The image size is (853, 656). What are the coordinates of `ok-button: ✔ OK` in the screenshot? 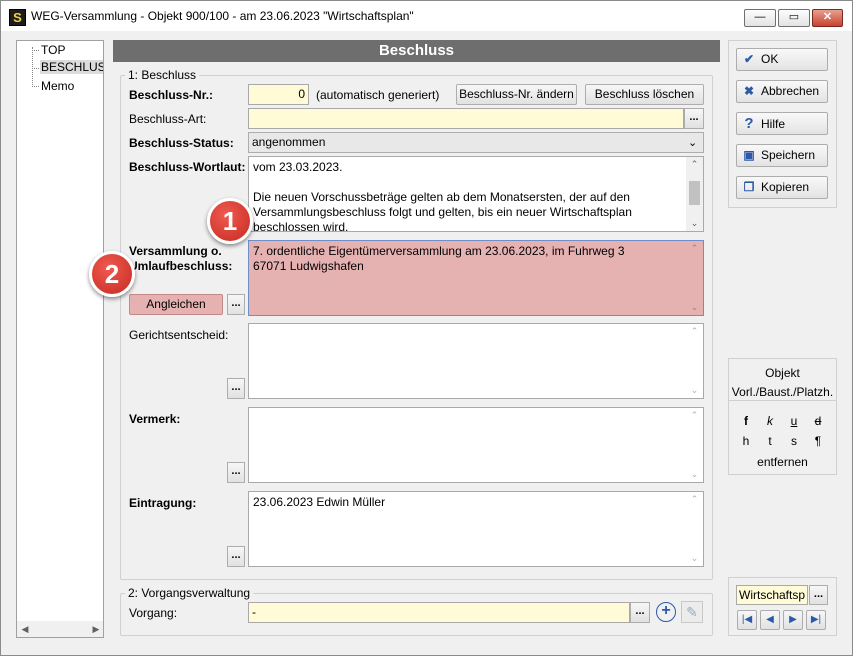 It's located at (782, 59).